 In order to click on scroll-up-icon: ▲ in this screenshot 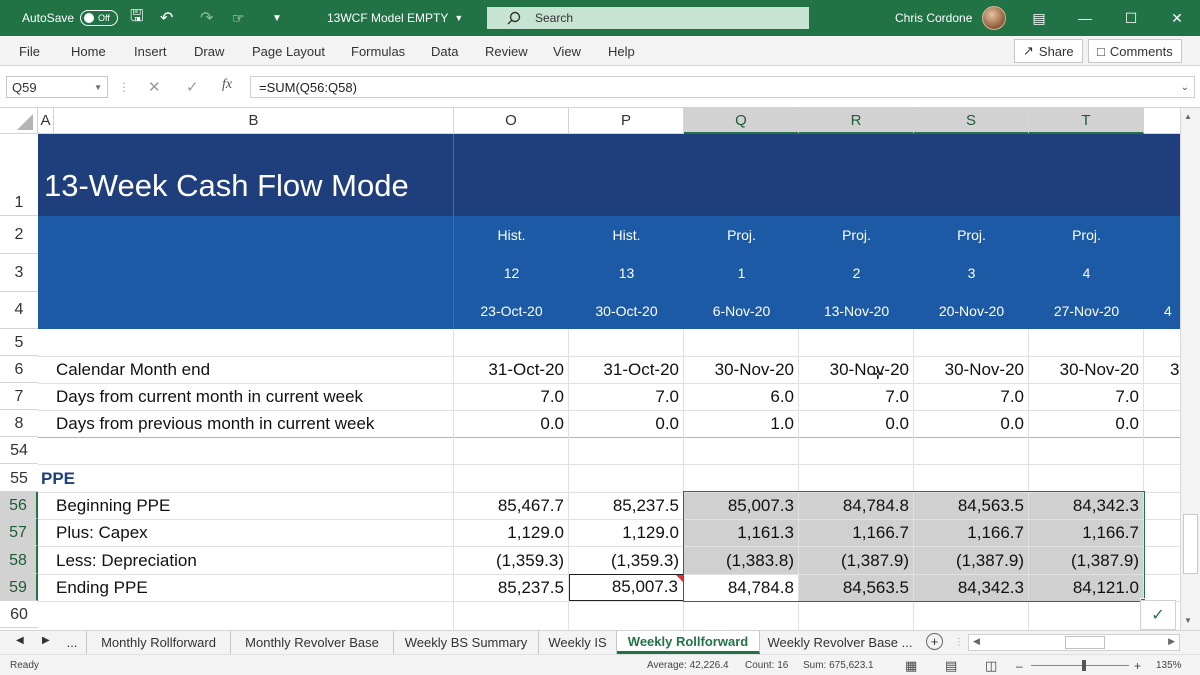, I will do `click(1188, 116)`.